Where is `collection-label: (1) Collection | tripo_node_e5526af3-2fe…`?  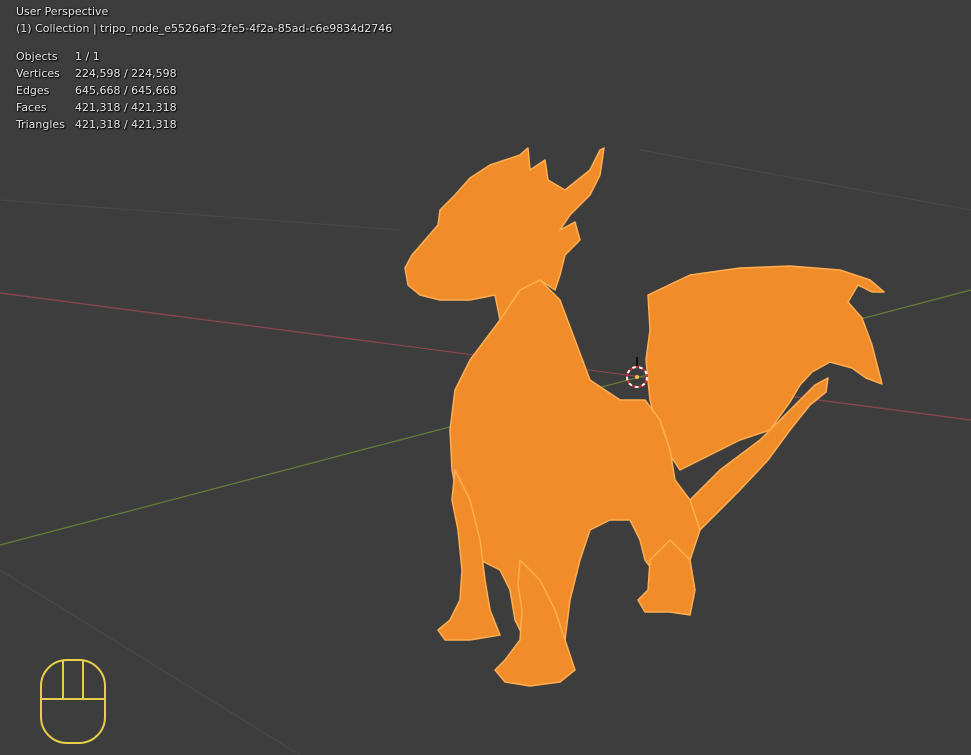 collection-label: (1) Collection | tripo_node_e5526af3-2fe… is located at coordinates (204, 28).